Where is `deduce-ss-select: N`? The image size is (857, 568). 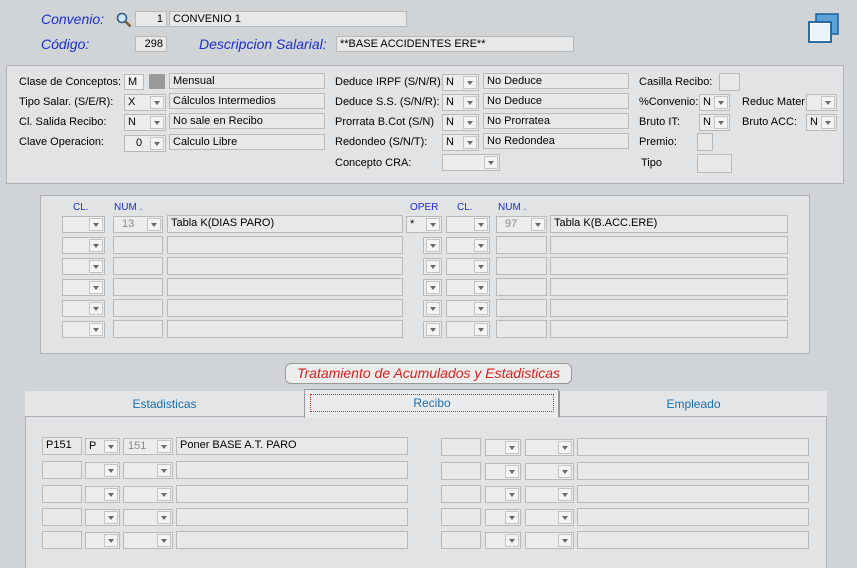
deduce-ss-select: N is located at coordinates (460, 102).